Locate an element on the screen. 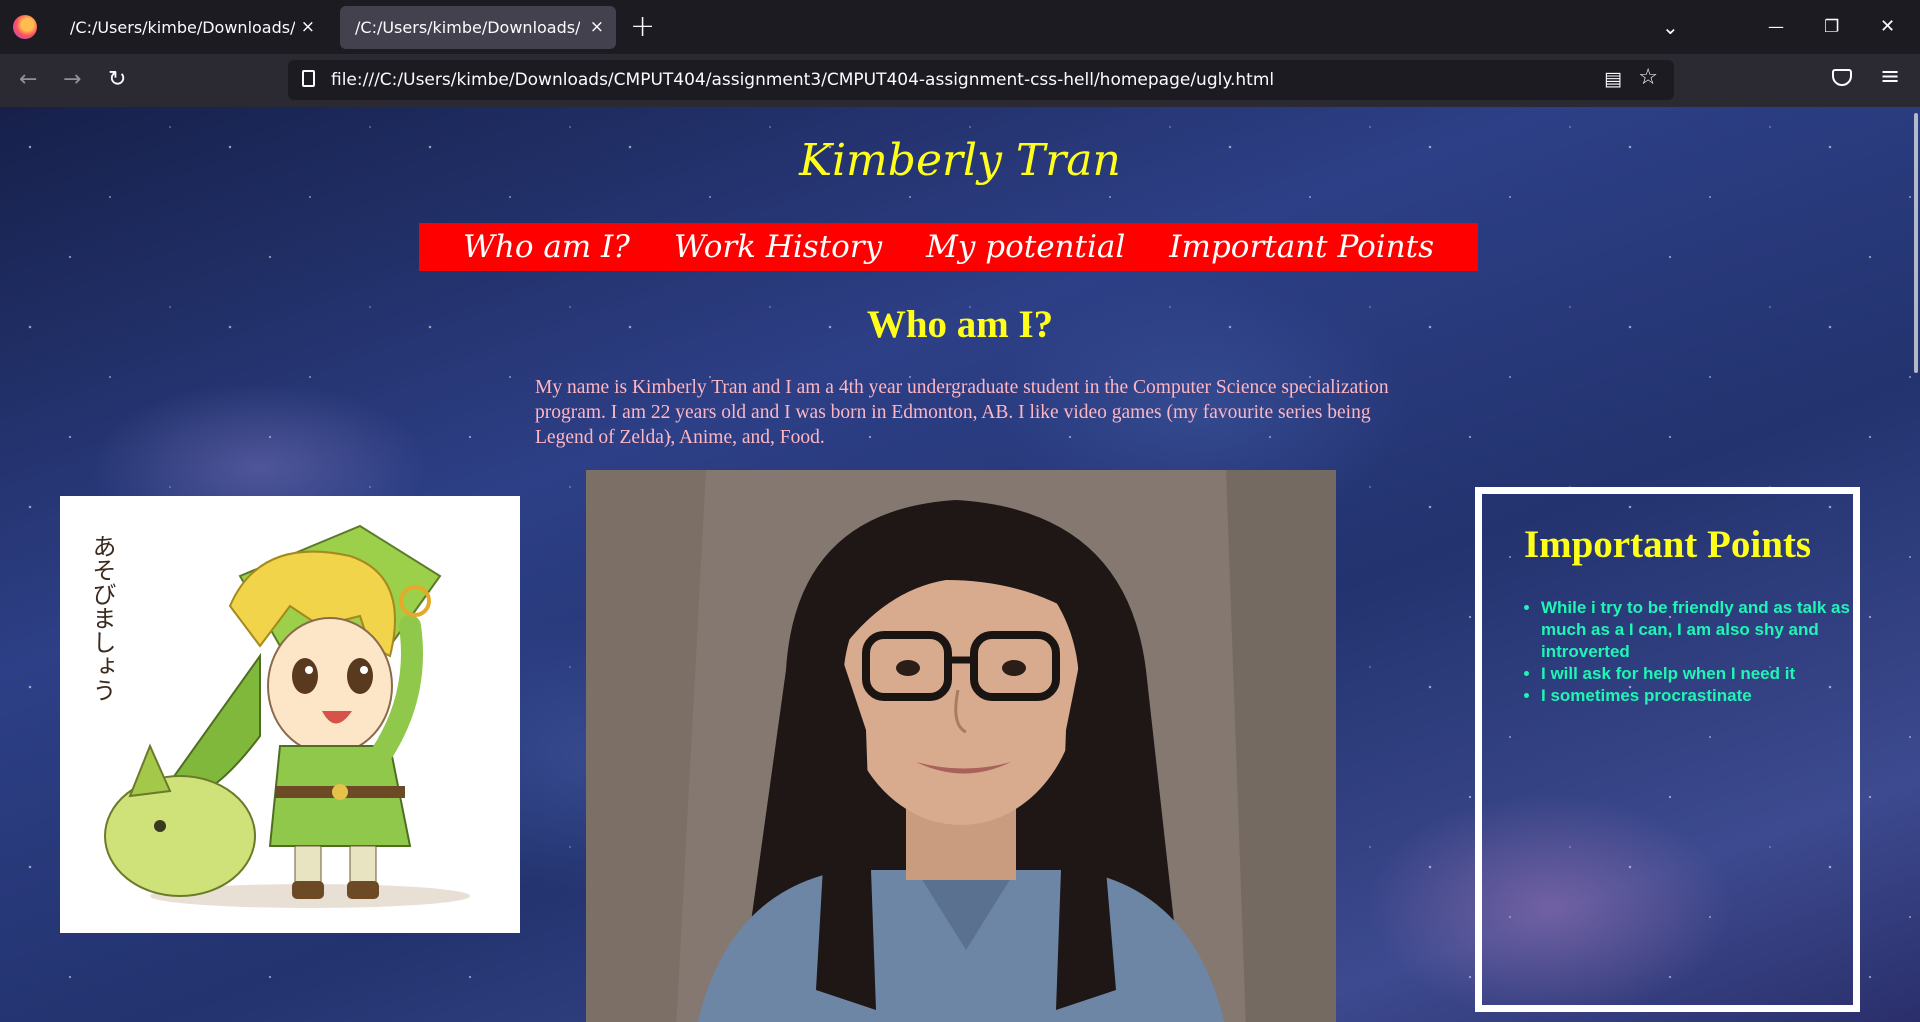 The width and height of the screenshot is (1920, 1022). anime-illustration-image: あそびましょう is located at coordinates (290, 714).